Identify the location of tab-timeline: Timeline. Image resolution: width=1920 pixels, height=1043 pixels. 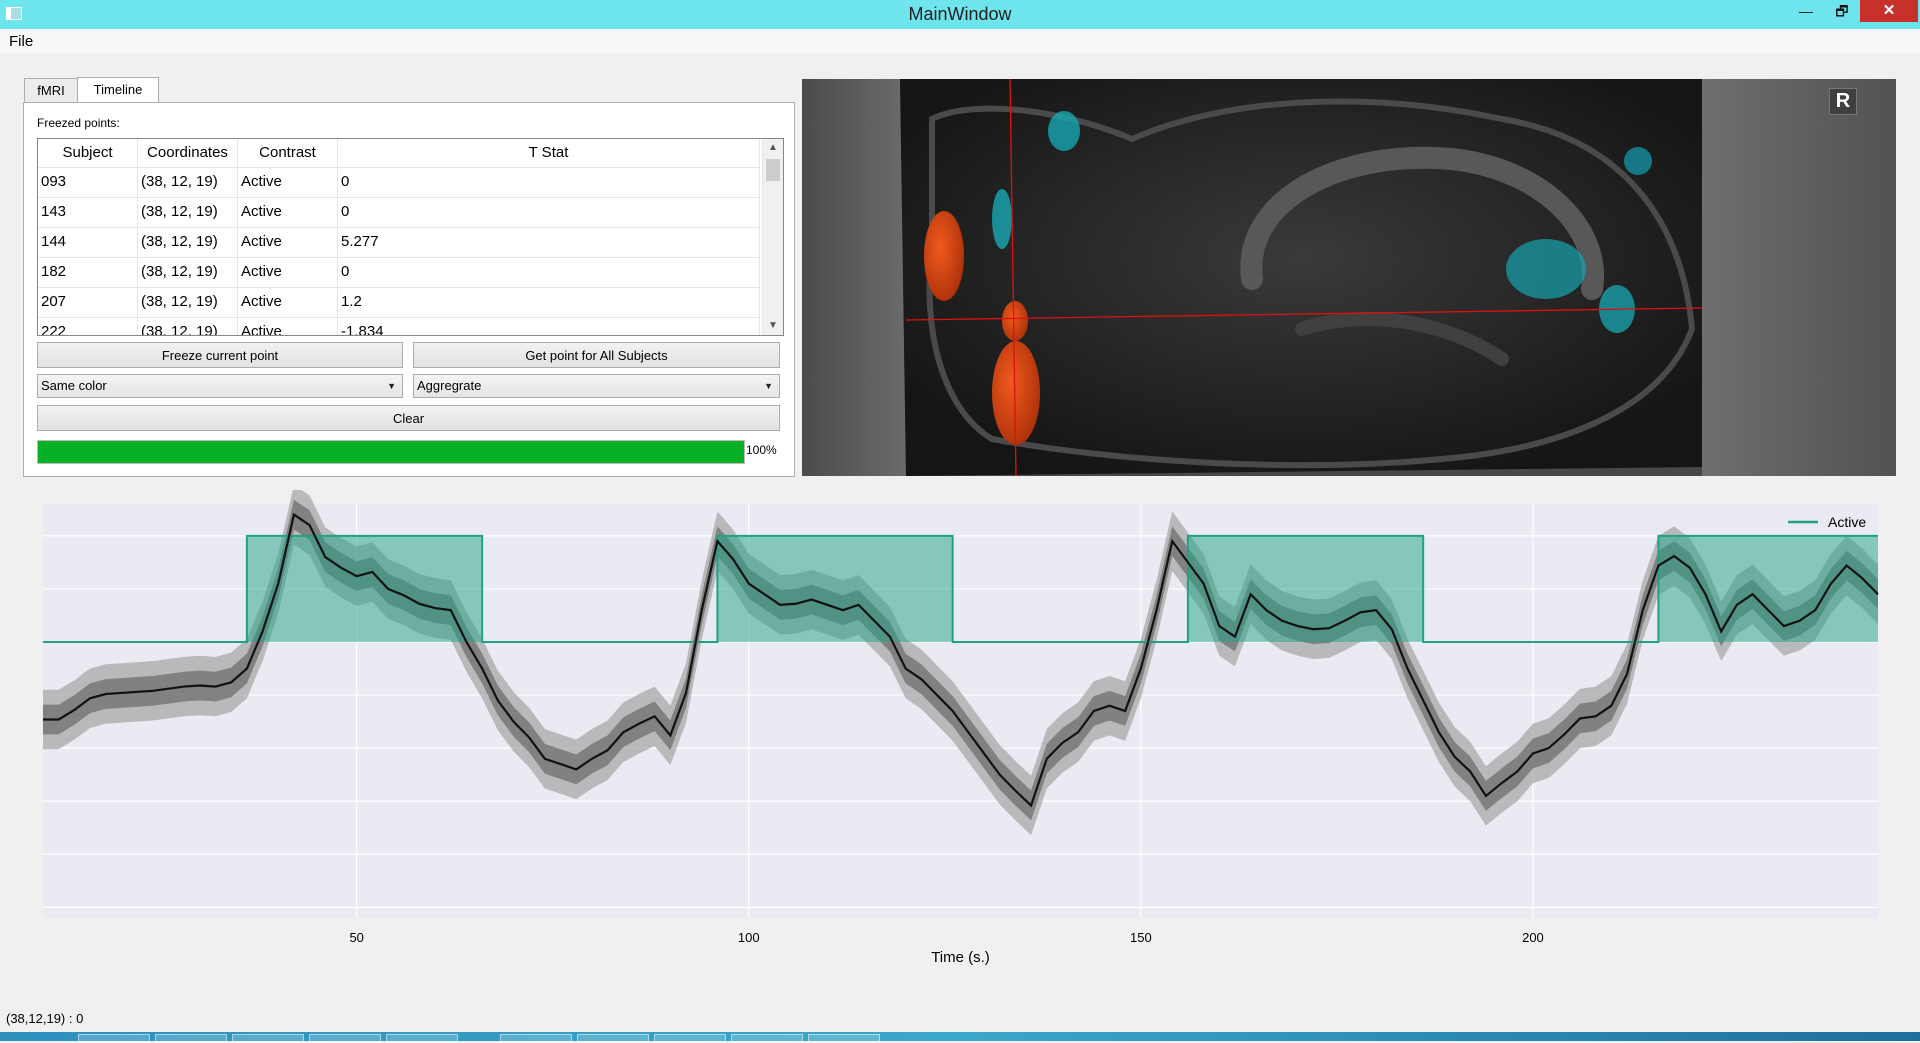
(118, 90).